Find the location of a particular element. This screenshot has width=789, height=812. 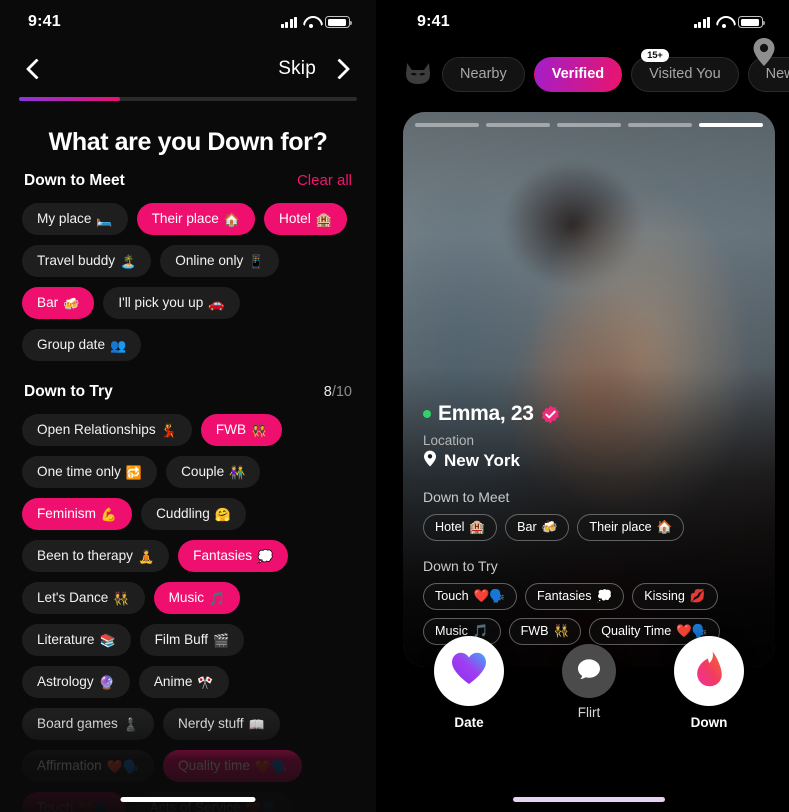

preference-chip-emoji-icon: 👫 is located at coordinates (237, 472).